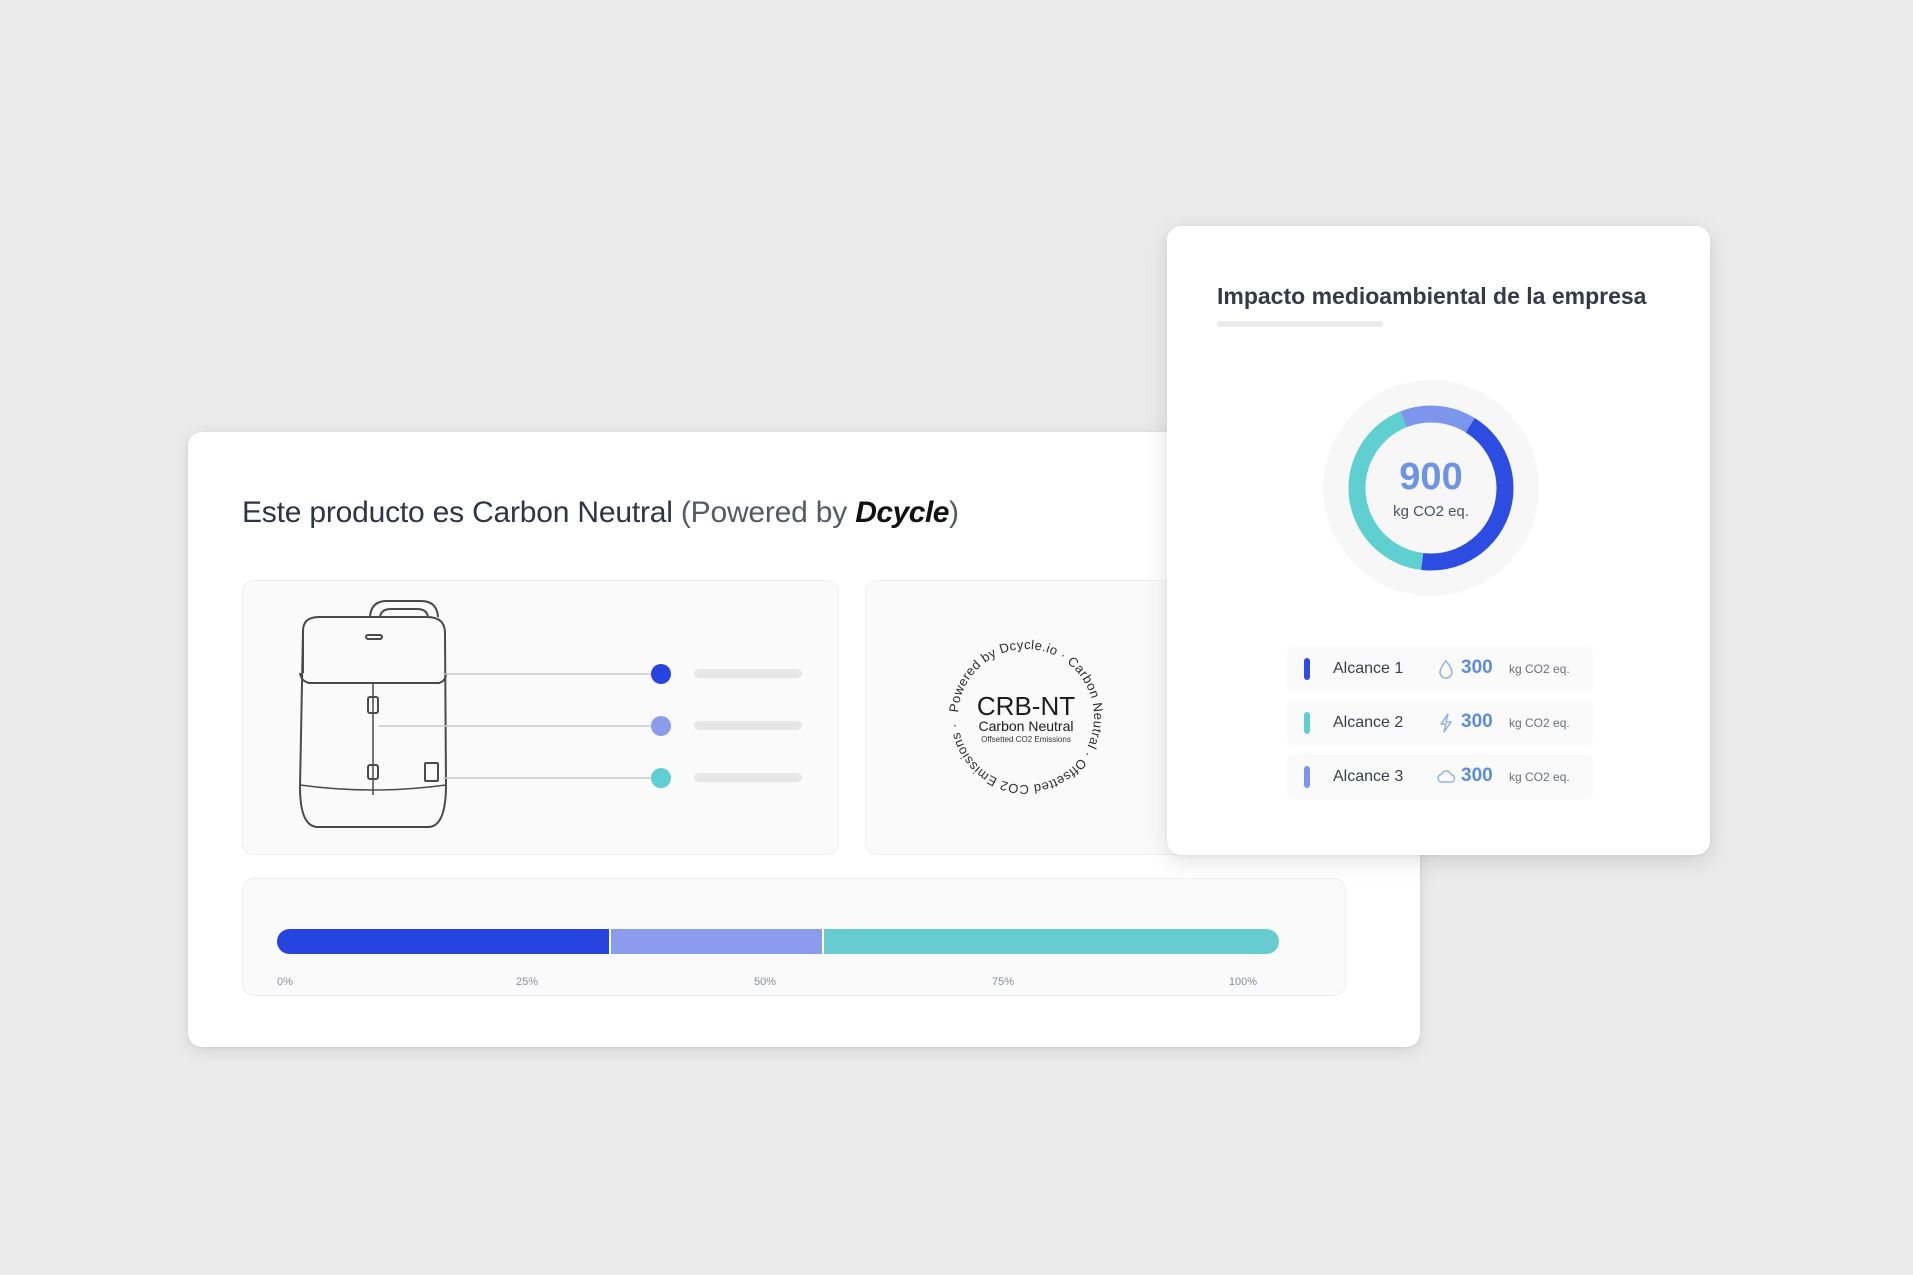  What do you see at coordinates (1446, 723) in the screenshot?
I see `lightning-icon` at bounding box center [1446, 723].